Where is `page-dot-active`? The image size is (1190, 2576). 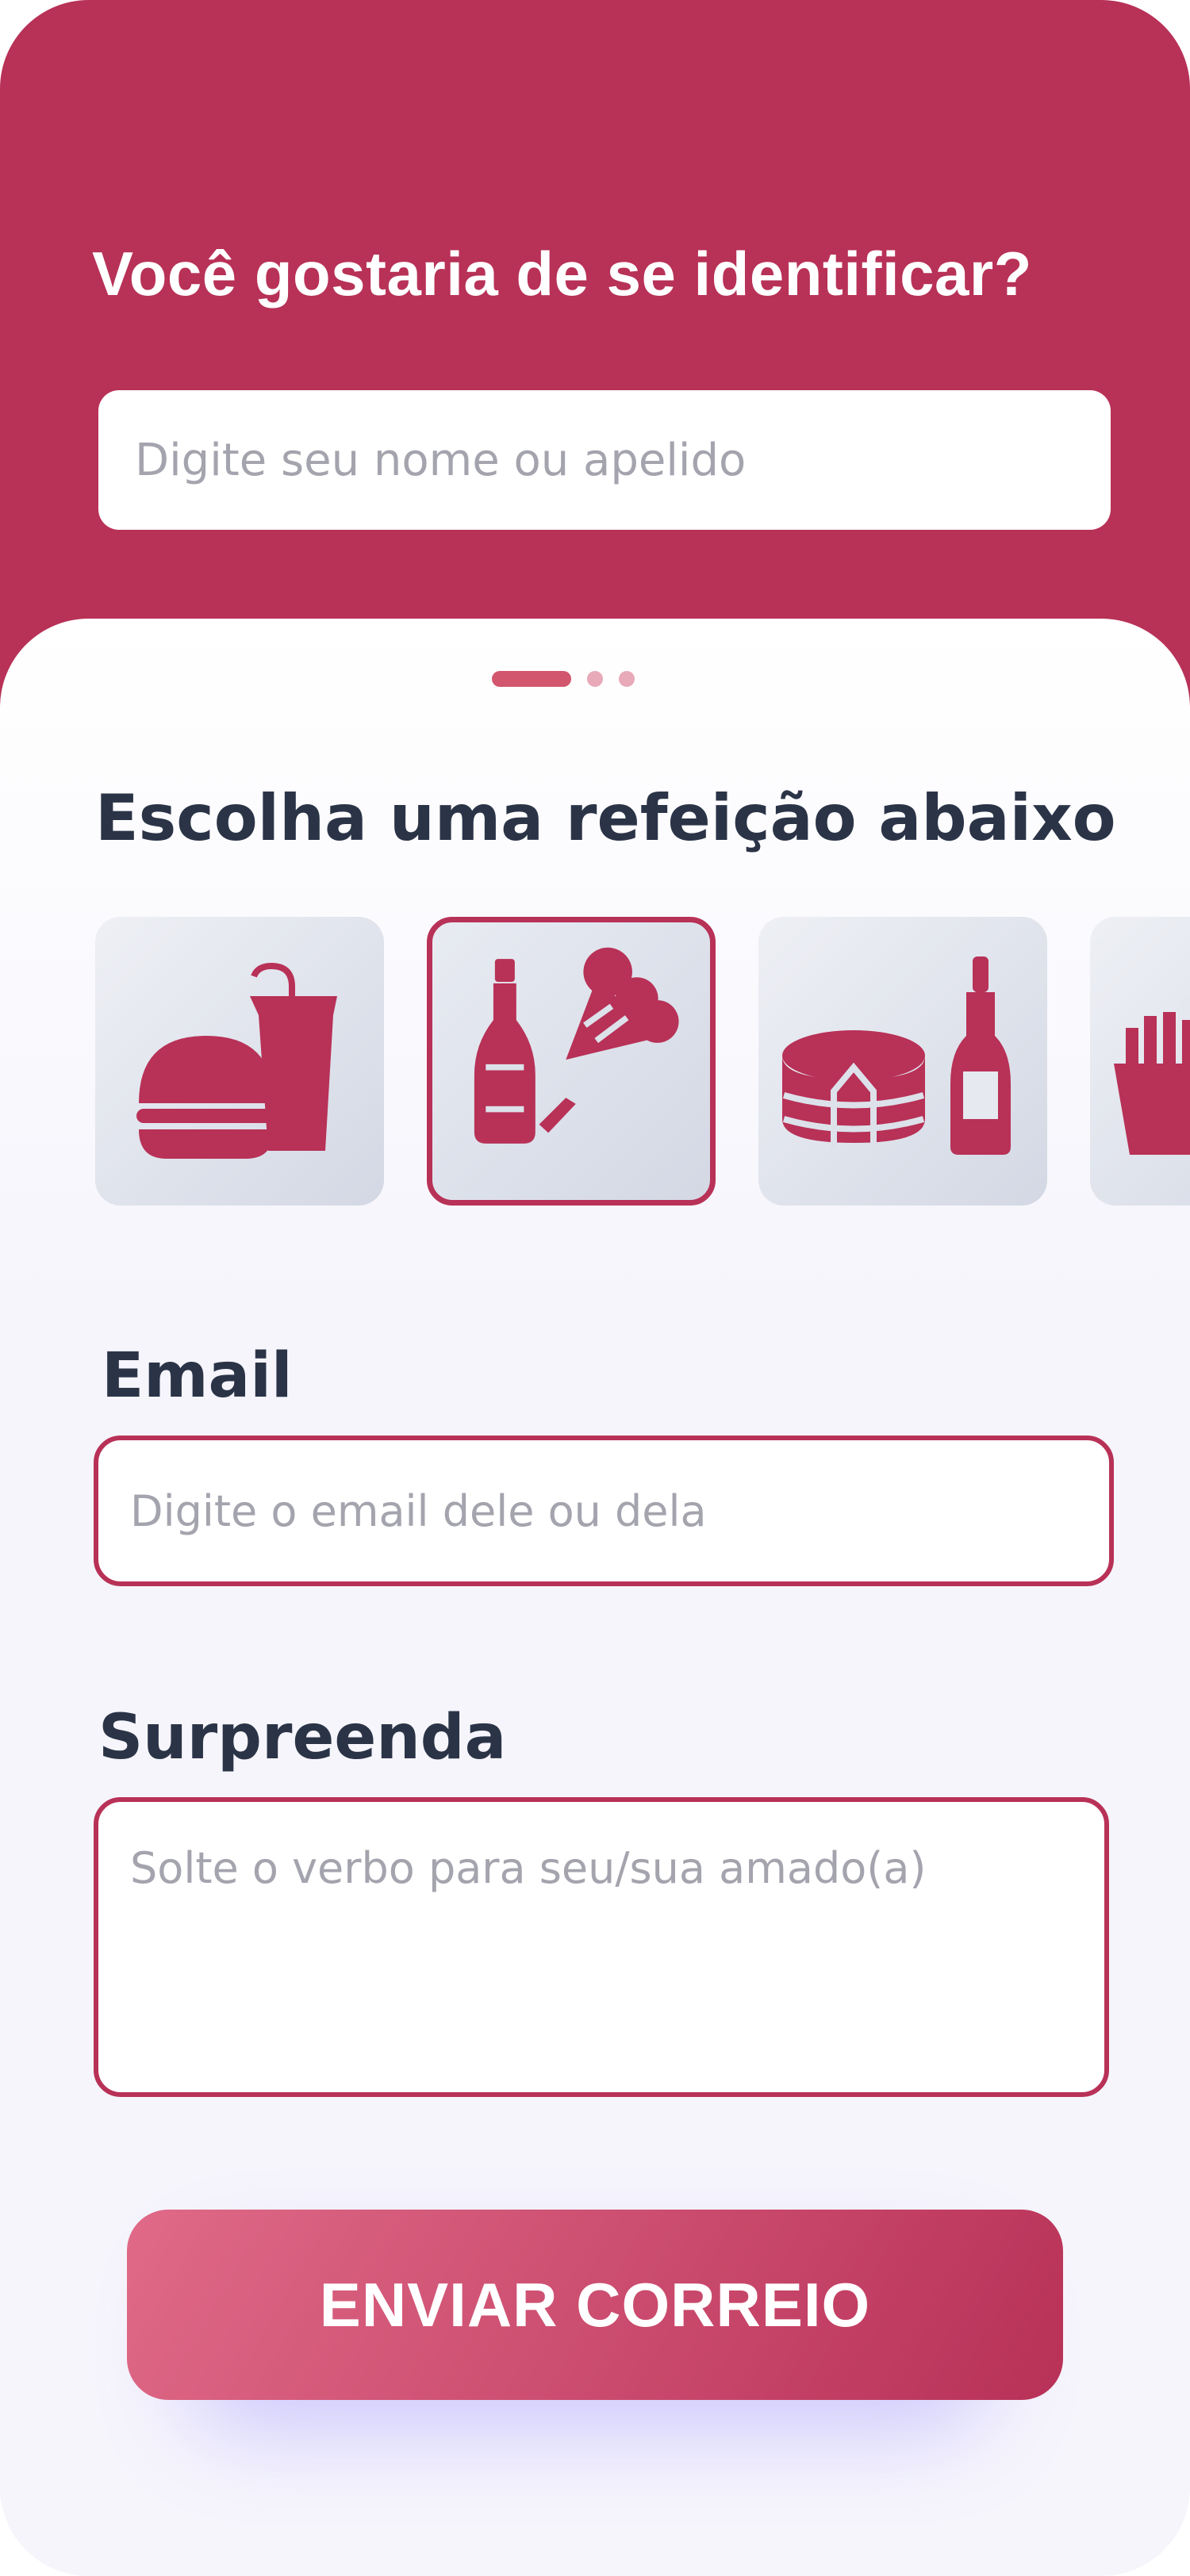 page-dot-active is located at coordinates (531, 679).